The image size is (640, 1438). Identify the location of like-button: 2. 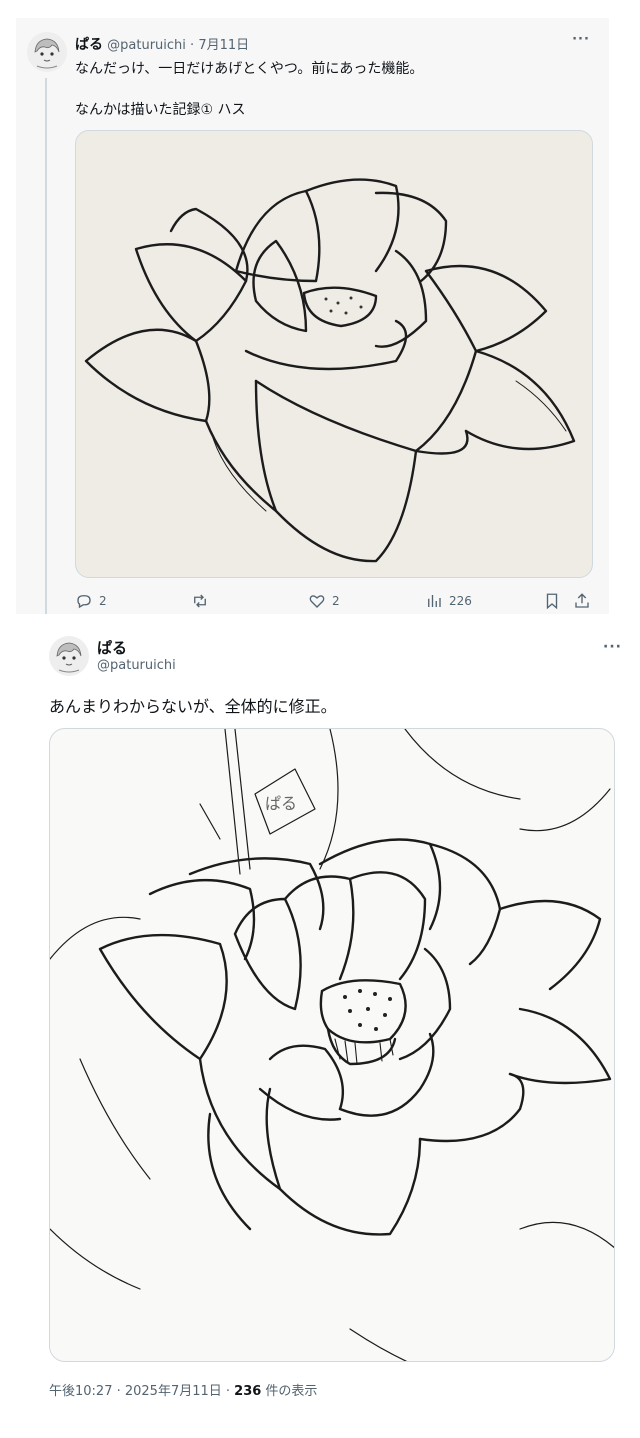
(324, 601).